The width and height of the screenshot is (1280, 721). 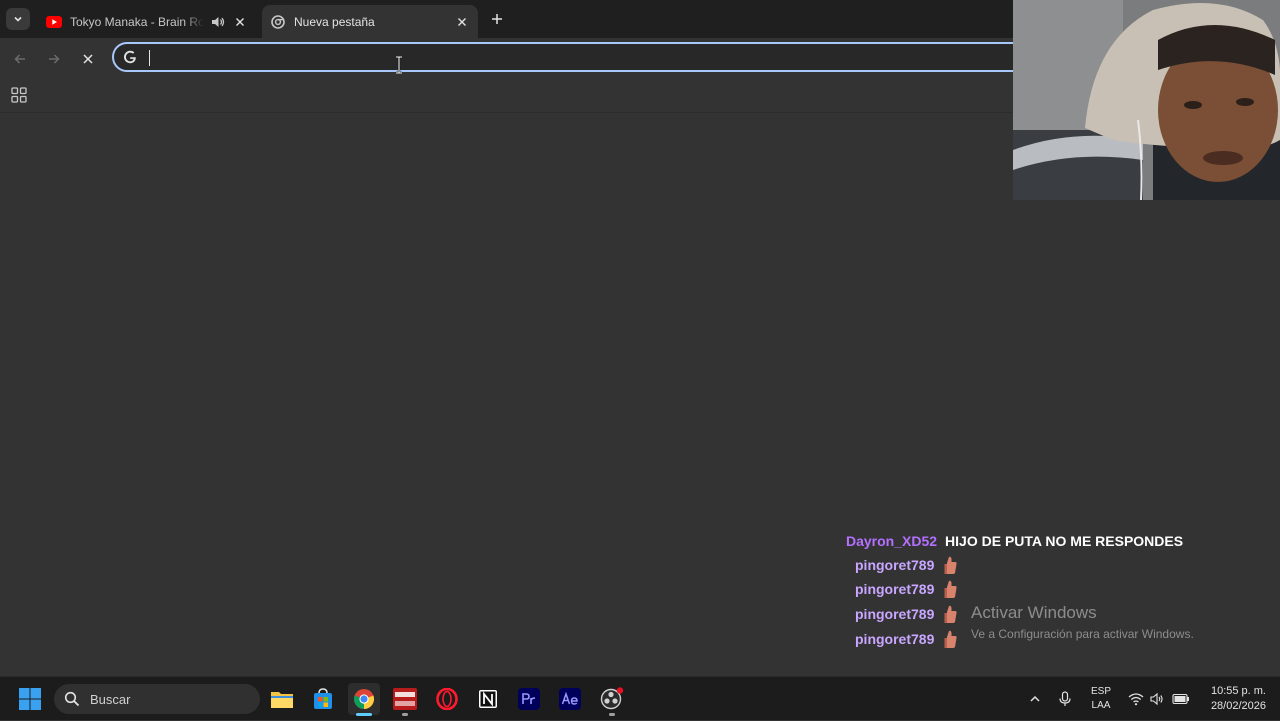 I want to click on battery-icon, so click(x=1181, y=699).